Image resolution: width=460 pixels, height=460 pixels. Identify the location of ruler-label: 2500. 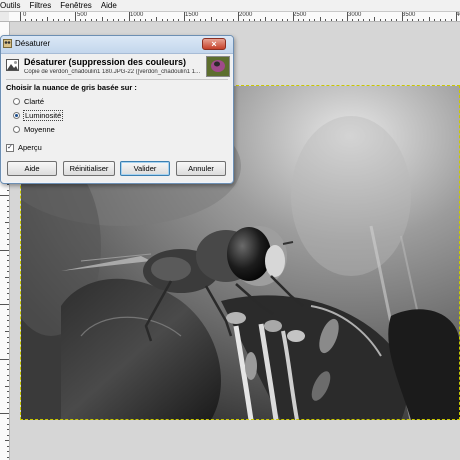
(300, 15).